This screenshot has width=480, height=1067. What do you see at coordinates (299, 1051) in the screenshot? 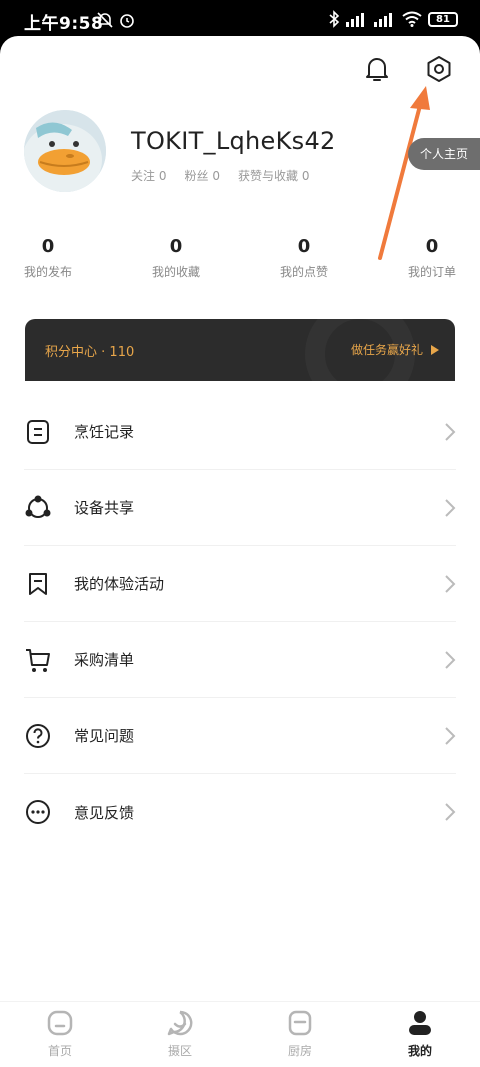
I see `tab-label: 厨房` at bounding box center [299, 1051].